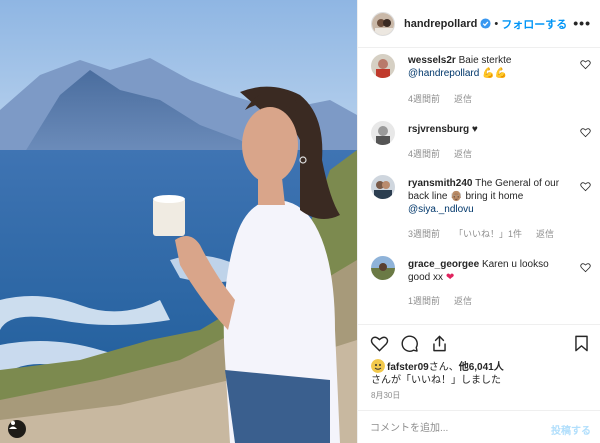  What do you see at coordinates (385, 395) in the screenshot?
I see `post-date: 8月30日` at bounding box center [385, 395].